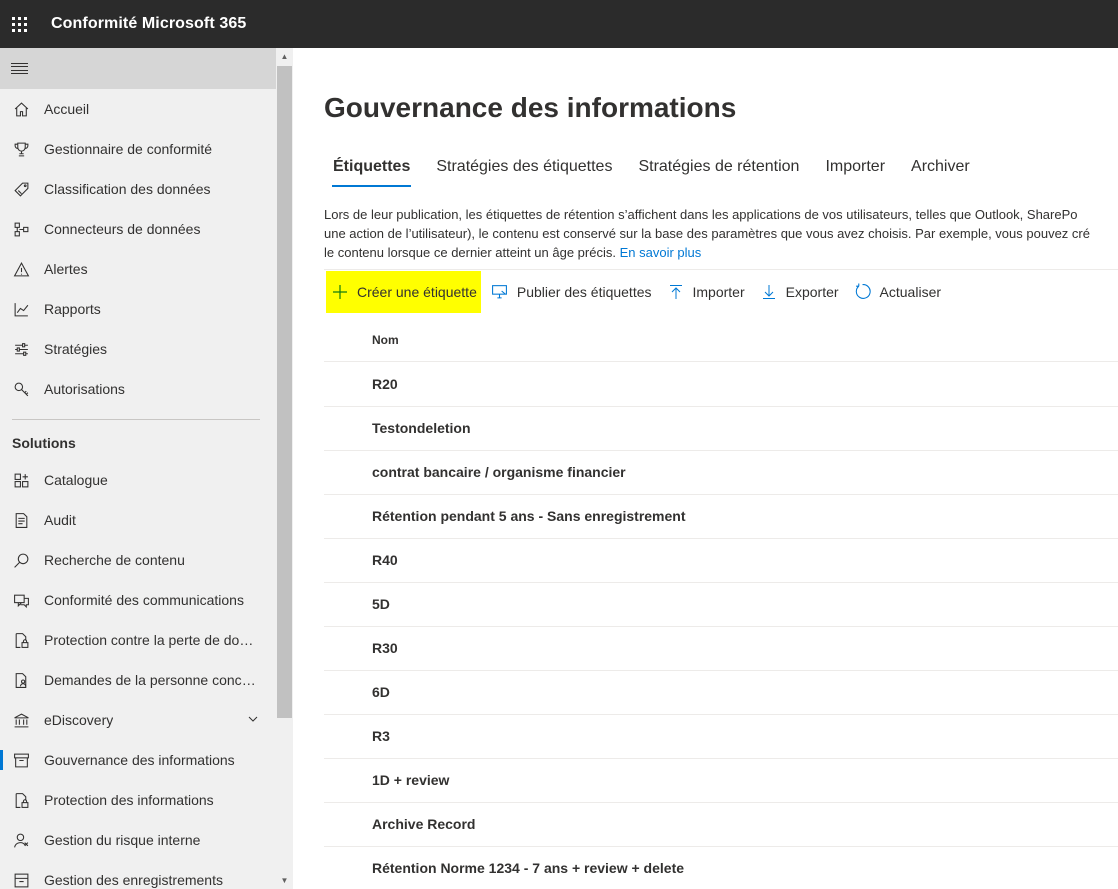 The width and height of the screenshot is (1118, 889). What do you see at coordinates (138, 760) in the screenshot?
I see `sidebar-item-gouvernance: Gouvernance des informations` at bounding box center [138, 760].